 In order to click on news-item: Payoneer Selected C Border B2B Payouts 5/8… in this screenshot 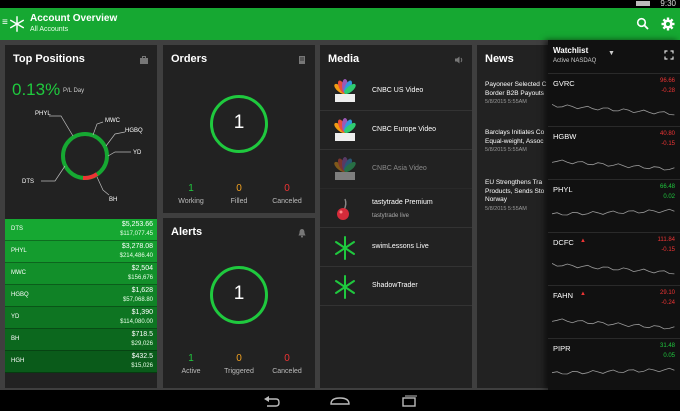, I will do `click(517, 93)`.